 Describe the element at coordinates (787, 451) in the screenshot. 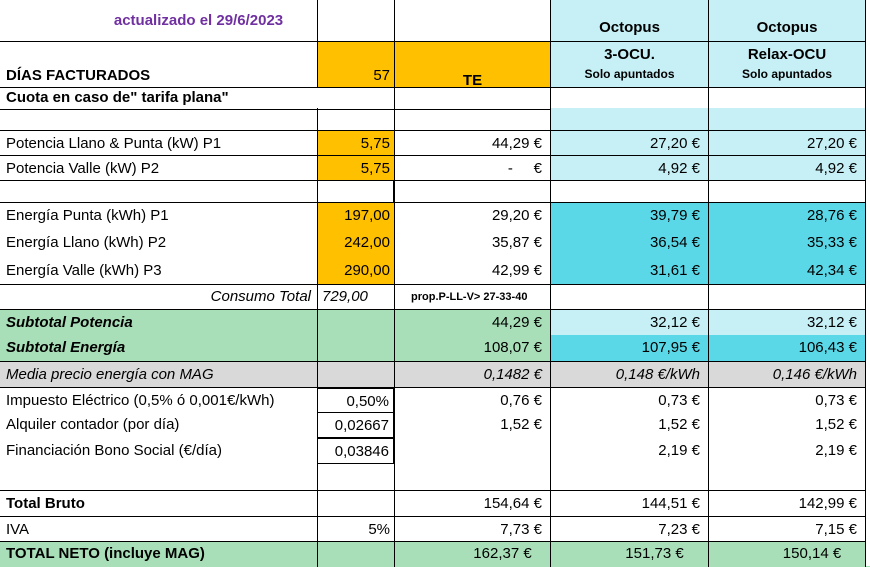

I see `plan-b-cell: 2,19 €` at that location.